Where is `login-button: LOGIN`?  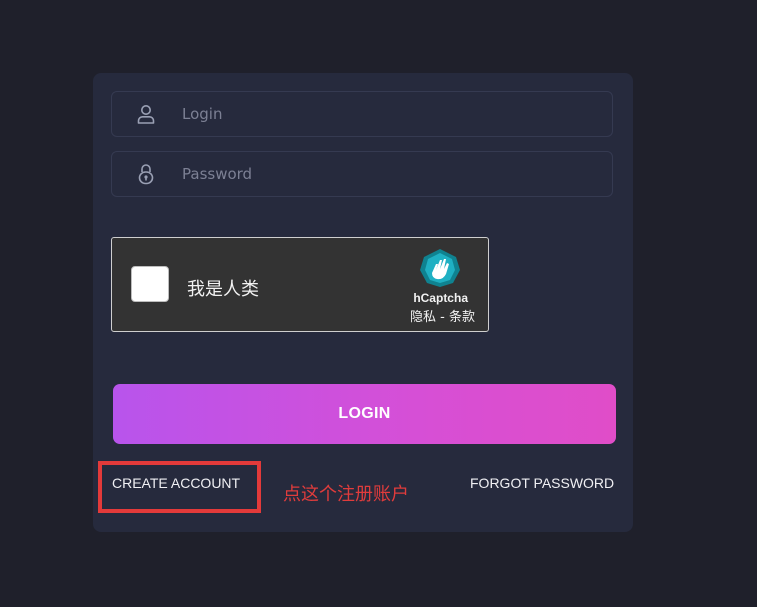
login-button: LOGIN is located at coordinates (364, 414).